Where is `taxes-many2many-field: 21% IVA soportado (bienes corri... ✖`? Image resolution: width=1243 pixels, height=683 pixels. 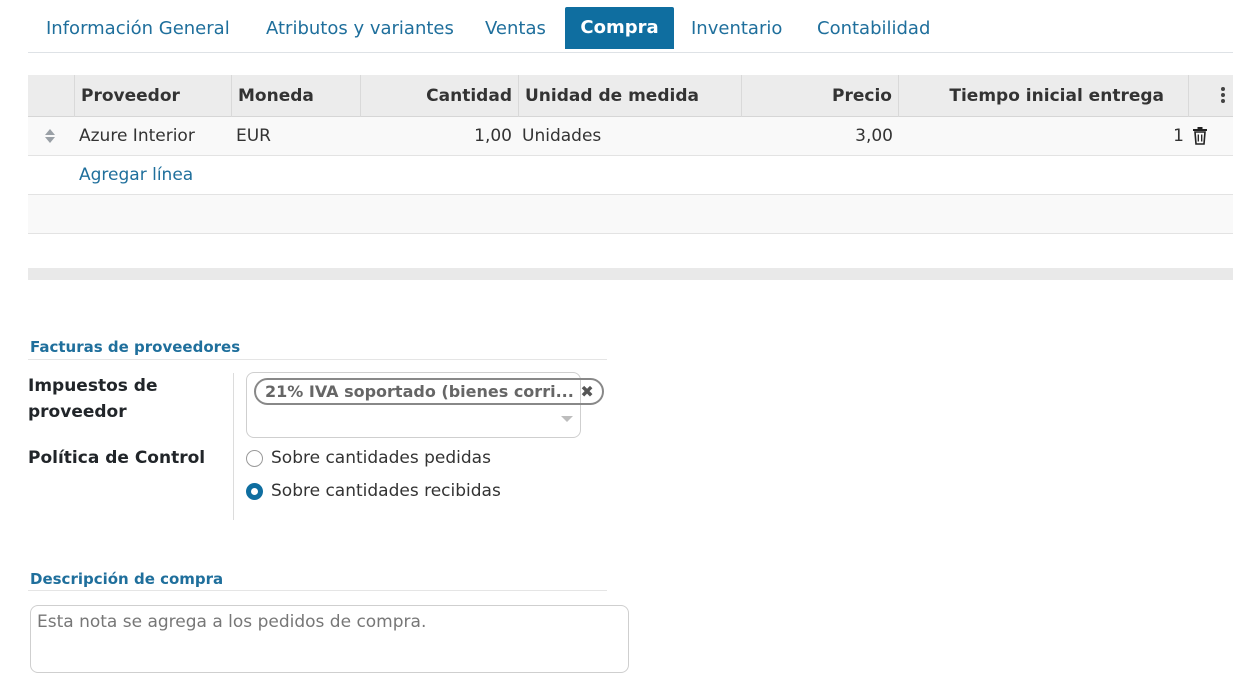 taxes-many2many-field: 21% IVA soportado (bienes corri... ✖ is located at coordinates (425, 405).